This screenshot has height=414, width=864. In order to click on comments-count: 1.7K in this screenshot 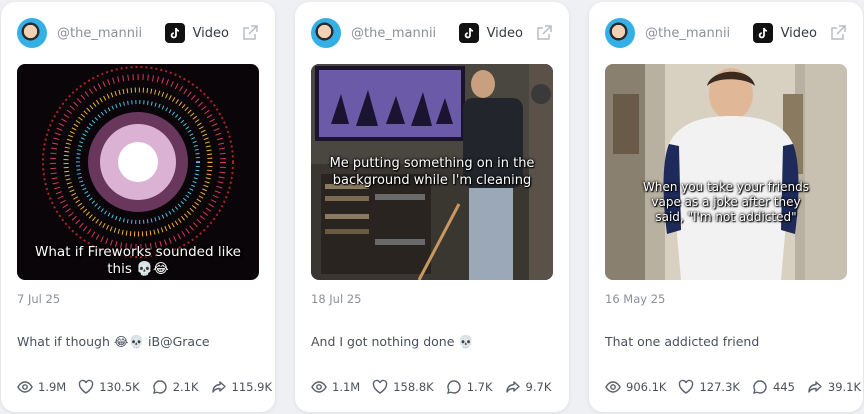, I will do `click(479, 387)`.